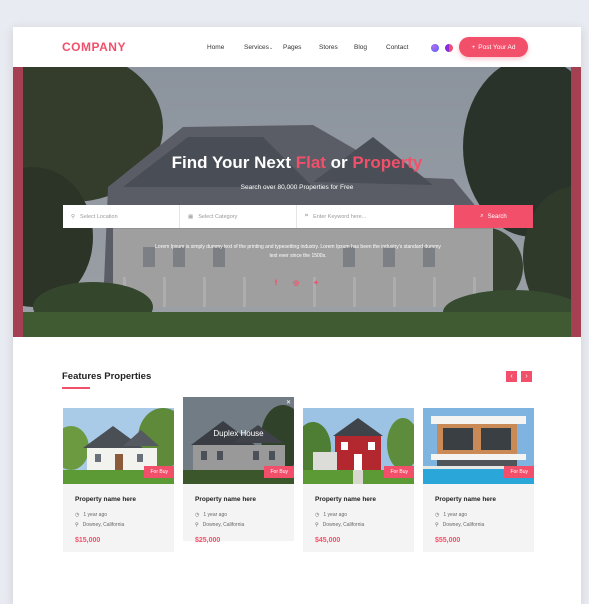 This screenshot has height=604, width=589. Describe the element at coordinates (76, 388) in the screenshot. I see `features-title-underline` at that location.